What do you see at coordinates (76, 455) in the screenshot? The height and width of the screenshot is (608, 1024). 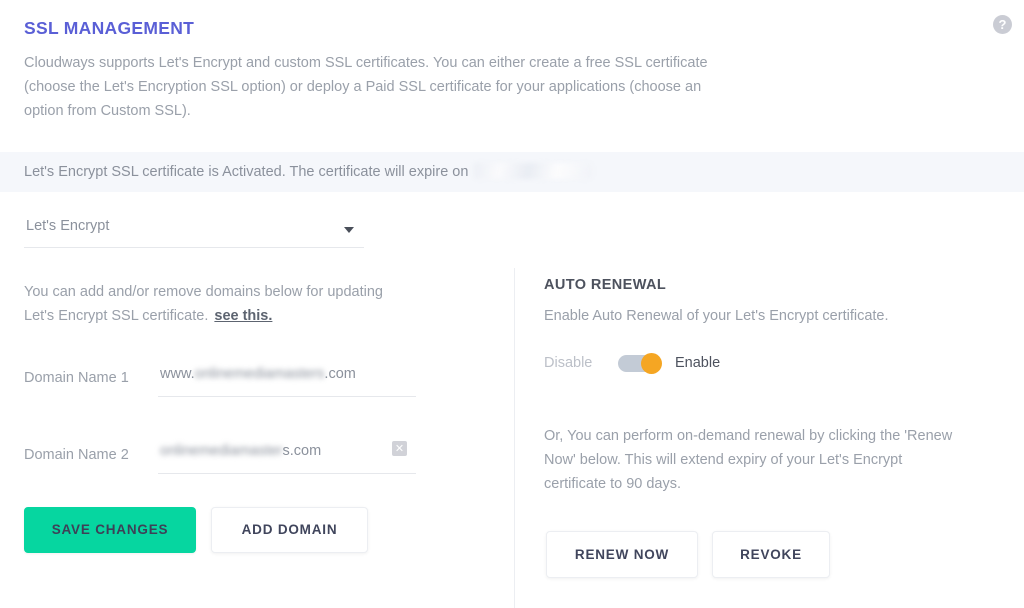 I see `domain-name-2-label: Domain Name 2` at bounding box center [76, 455].